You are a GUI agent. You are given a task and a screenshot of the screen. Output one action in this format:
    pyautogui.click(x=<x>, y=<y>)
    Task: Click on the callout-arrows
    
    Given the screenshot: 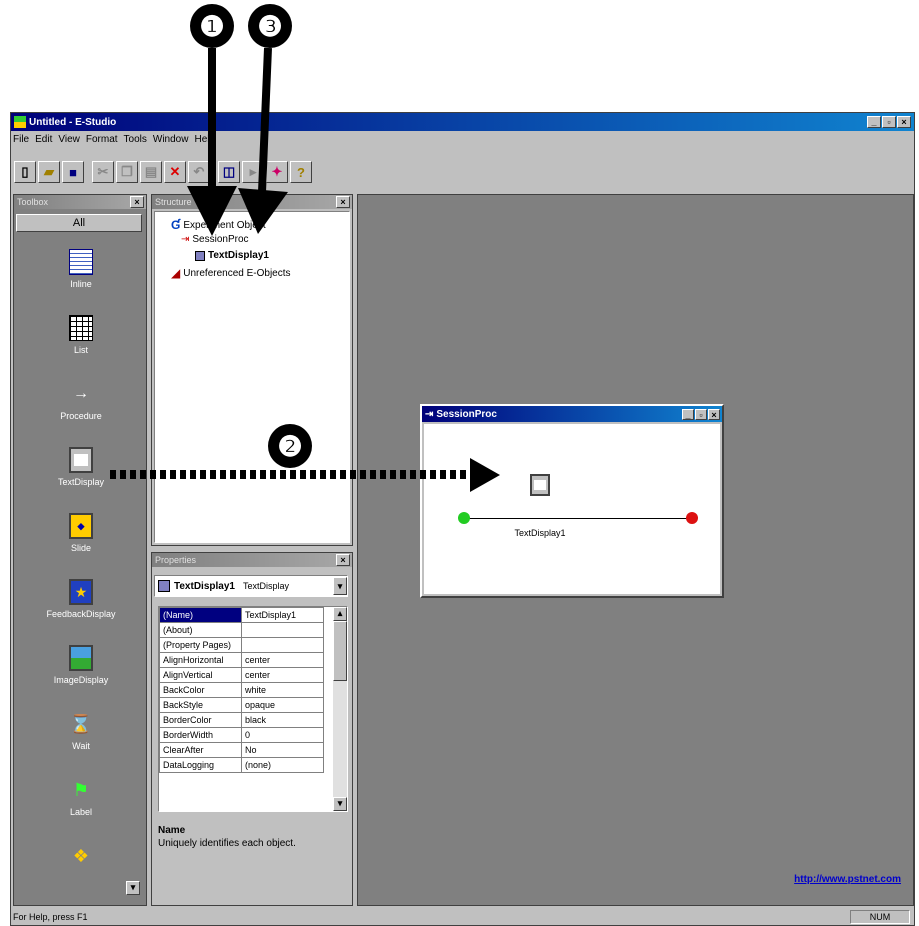 What is the action you would take?
    pyautogui.click(x=237, y=141)
    